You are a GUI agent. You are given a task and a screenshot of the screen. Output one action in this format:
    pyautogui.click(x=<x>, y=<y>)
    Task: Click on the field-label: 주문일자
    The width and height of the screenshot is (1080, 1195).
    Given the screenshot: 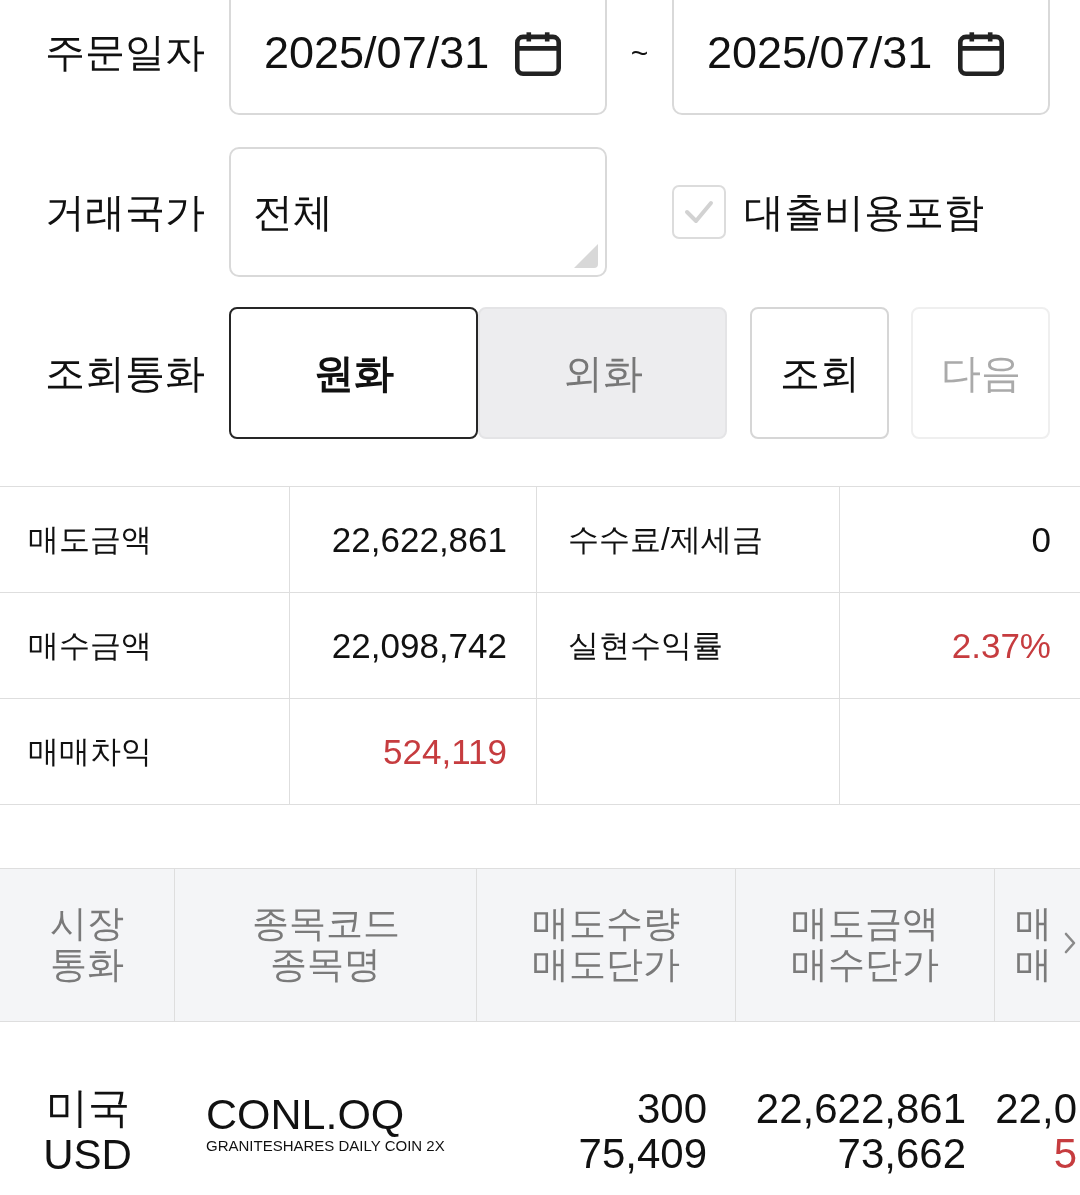 What is the action you would take?
    pyautogui.click(x=125, y=52)
    